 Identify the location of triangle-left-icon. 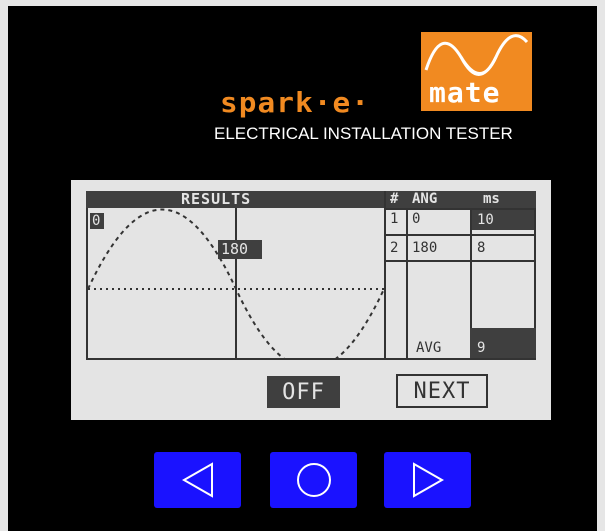
(197, 480).